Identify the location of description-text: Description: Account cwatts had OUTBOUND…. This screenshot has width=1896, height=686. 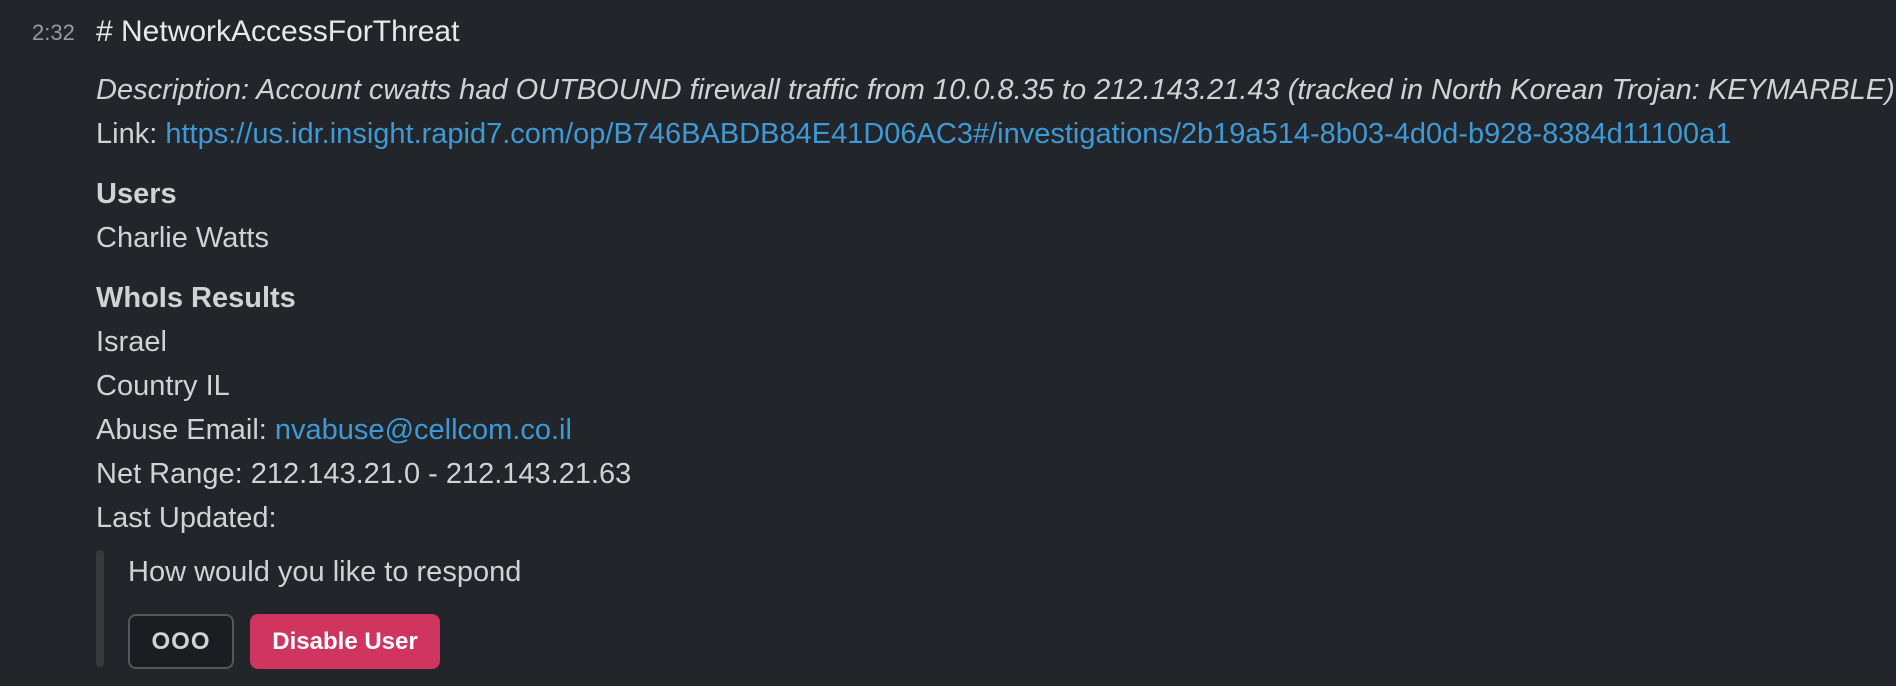
(995, 90).